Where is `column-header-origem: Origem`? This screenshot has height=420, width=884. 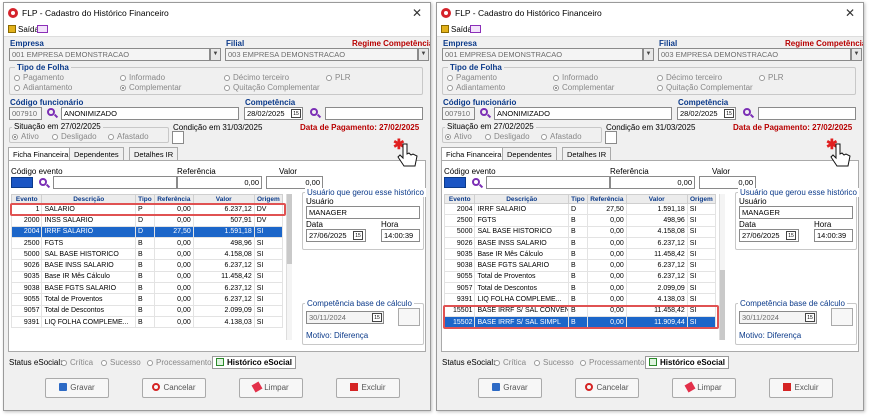 column-header-origem: Origem is located at coordinates (701, 199).